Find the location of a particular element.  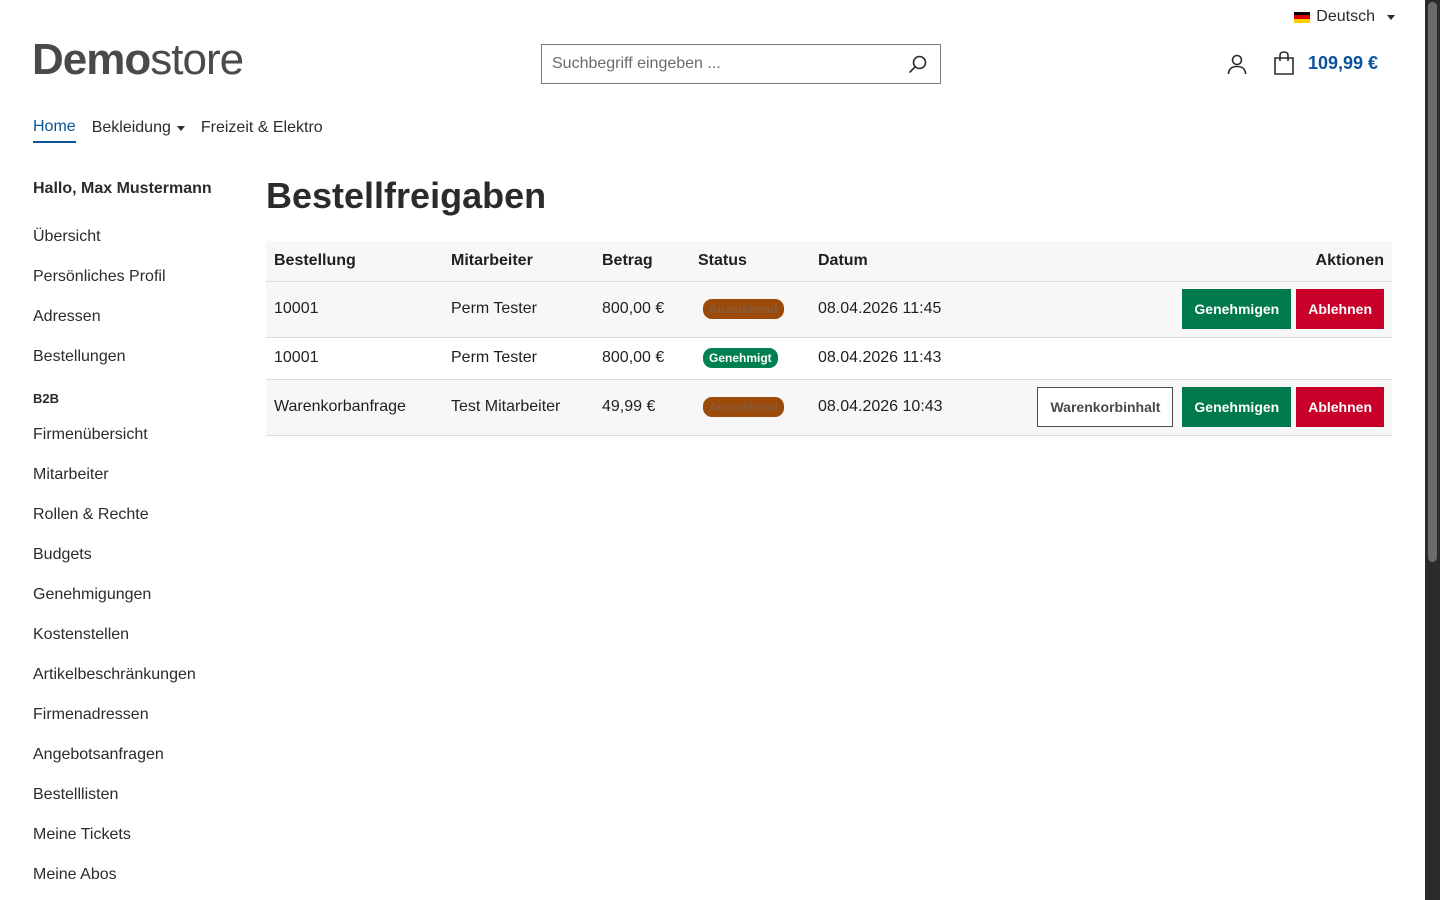

sidebar-item-firmenuebersicht: Firmenübersicht is located at coordinates (133, 446).